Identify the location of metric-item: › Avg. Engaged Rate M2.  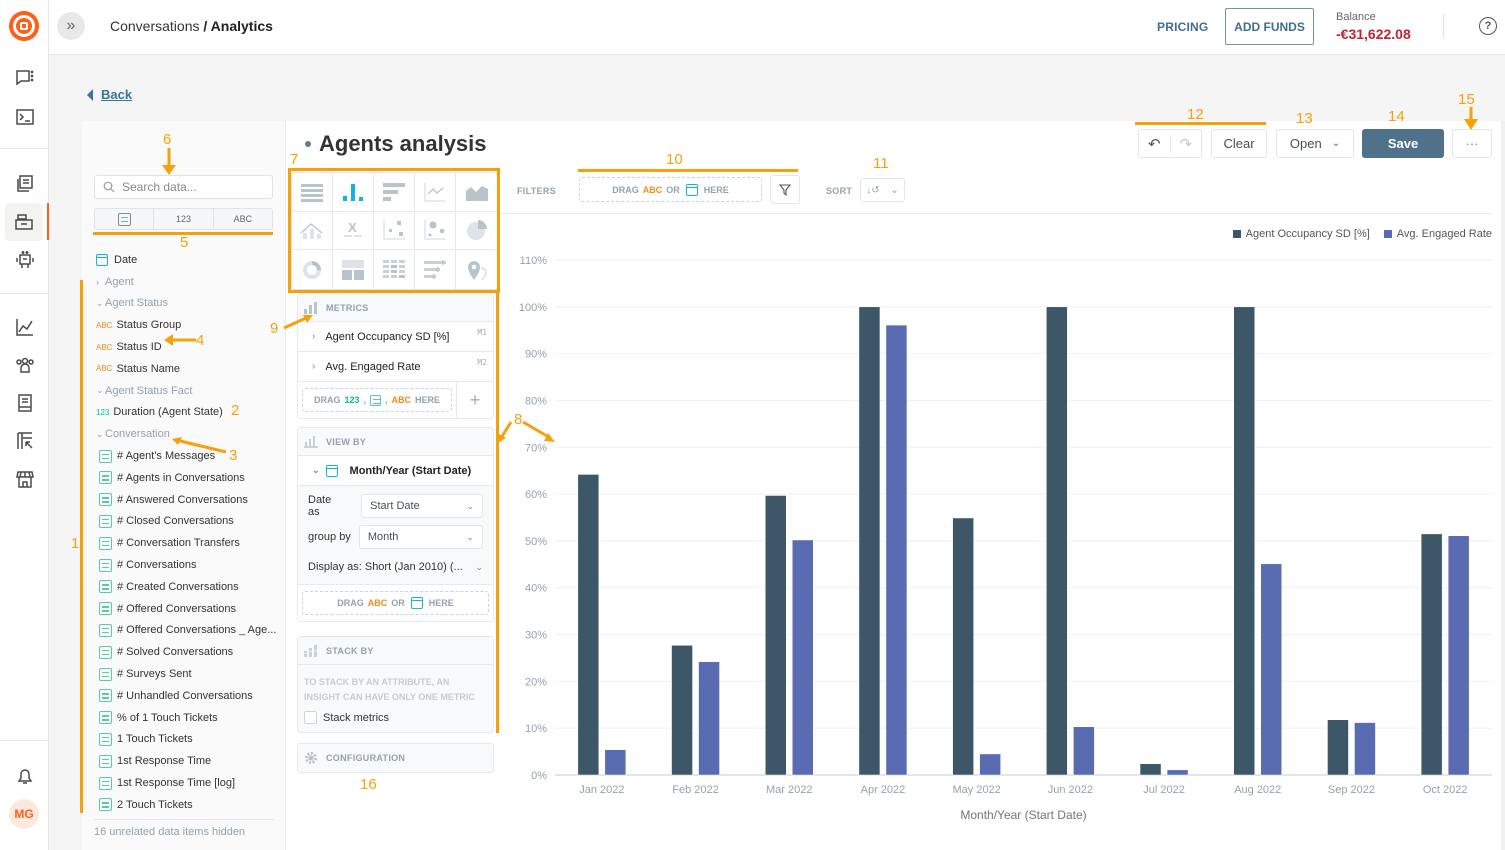
(395, 367).